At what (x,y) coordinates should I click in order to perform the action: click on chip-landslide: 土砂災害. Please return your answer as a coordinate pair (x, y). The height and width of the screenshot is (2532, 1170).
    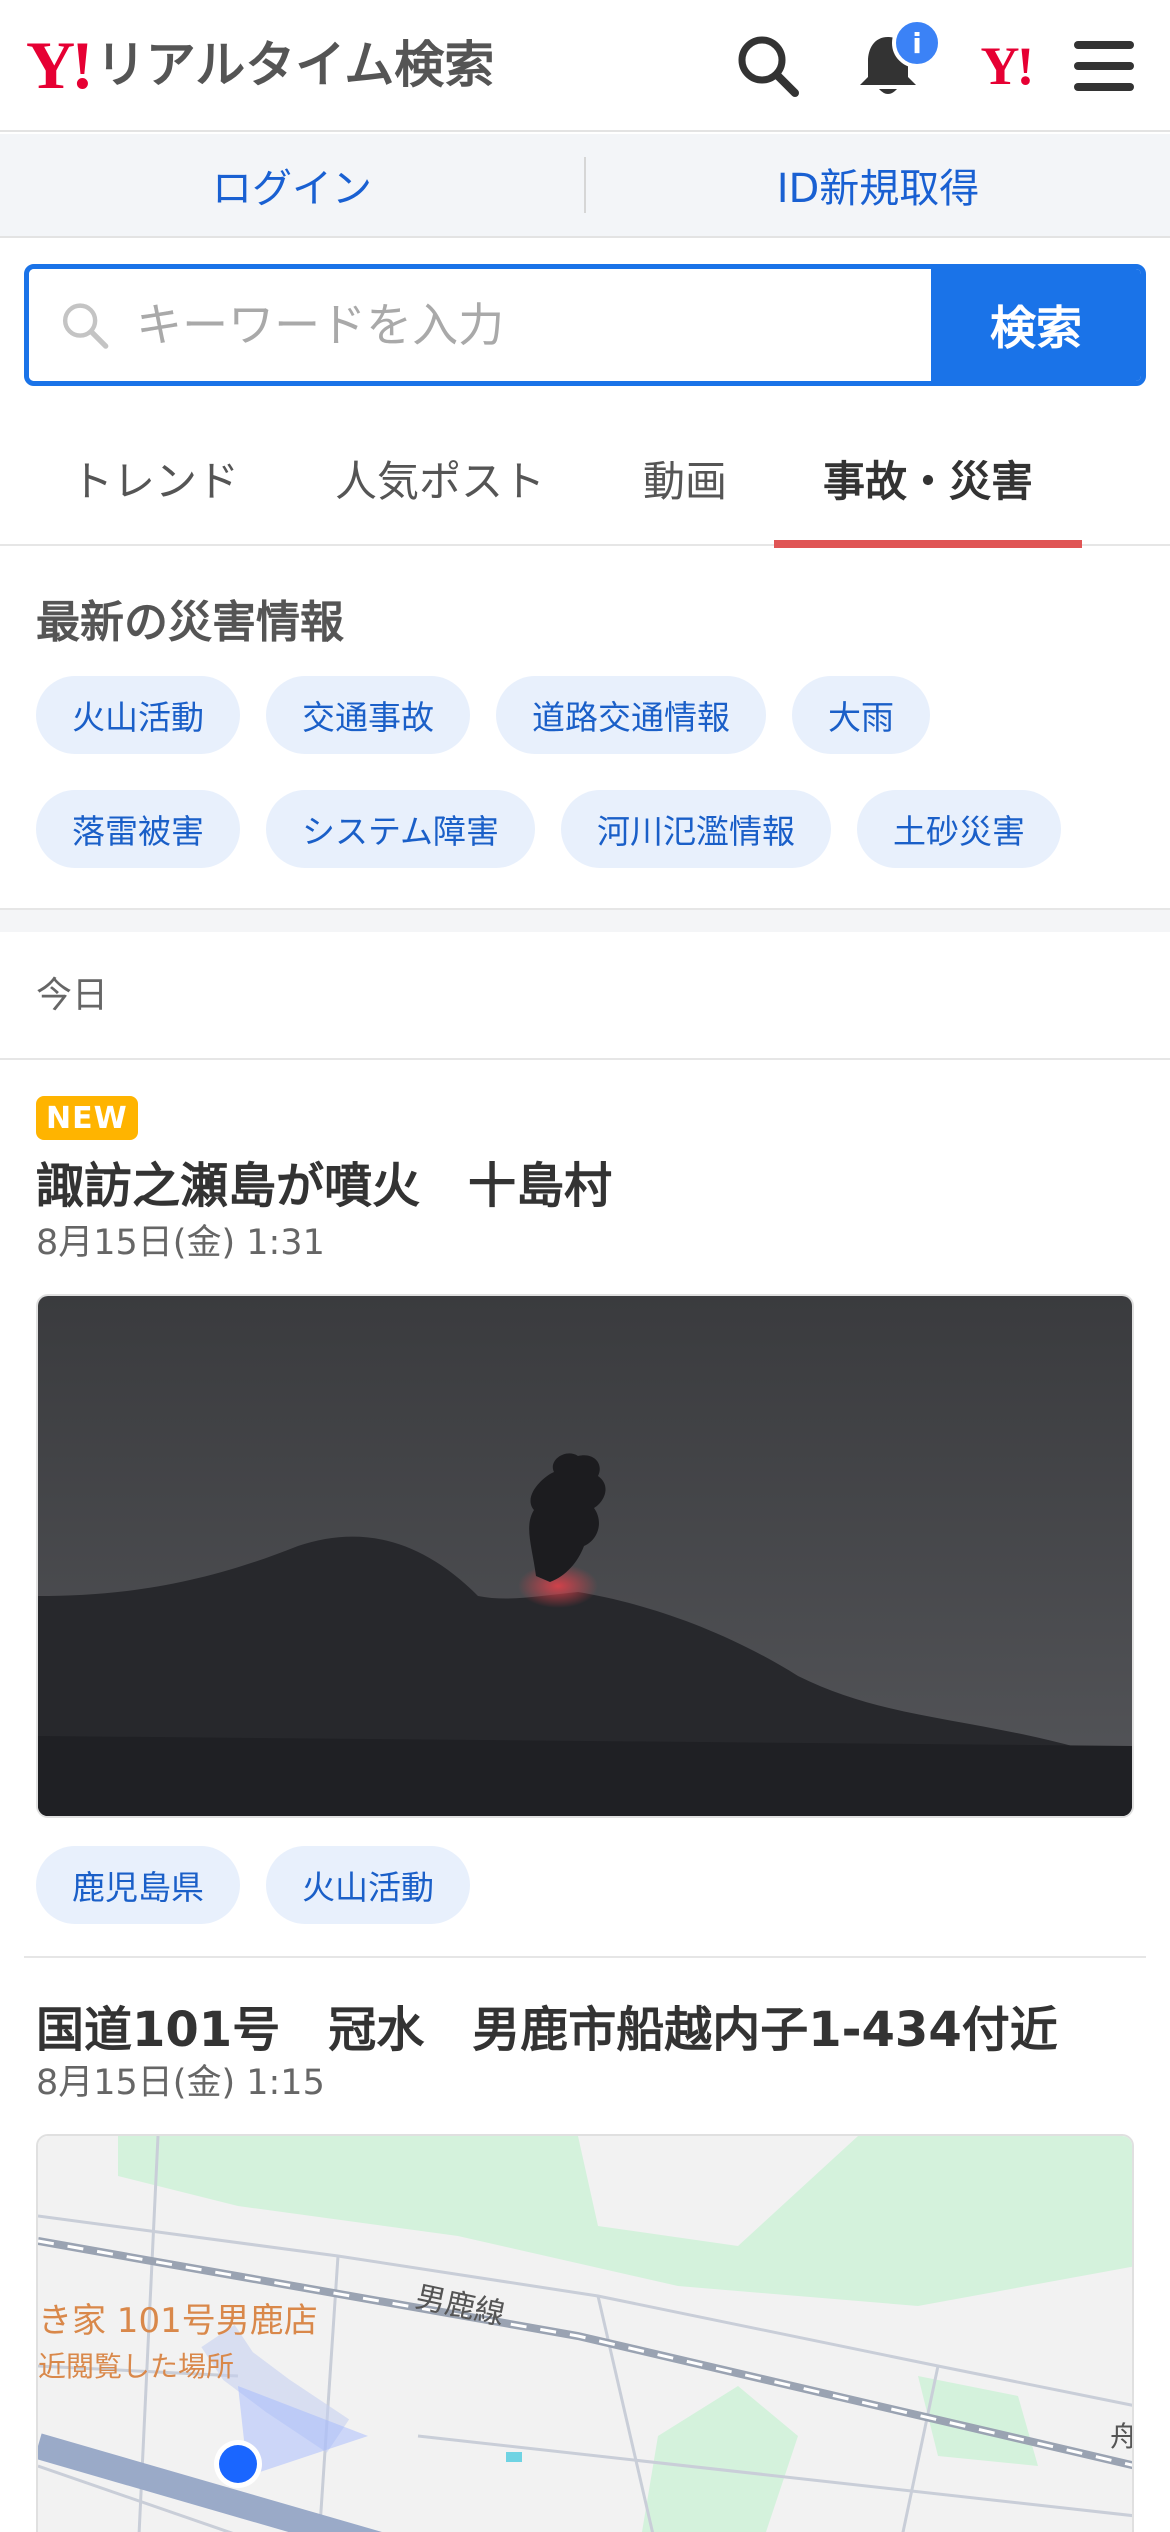
    Looking at the image, I should click on (959, 829).